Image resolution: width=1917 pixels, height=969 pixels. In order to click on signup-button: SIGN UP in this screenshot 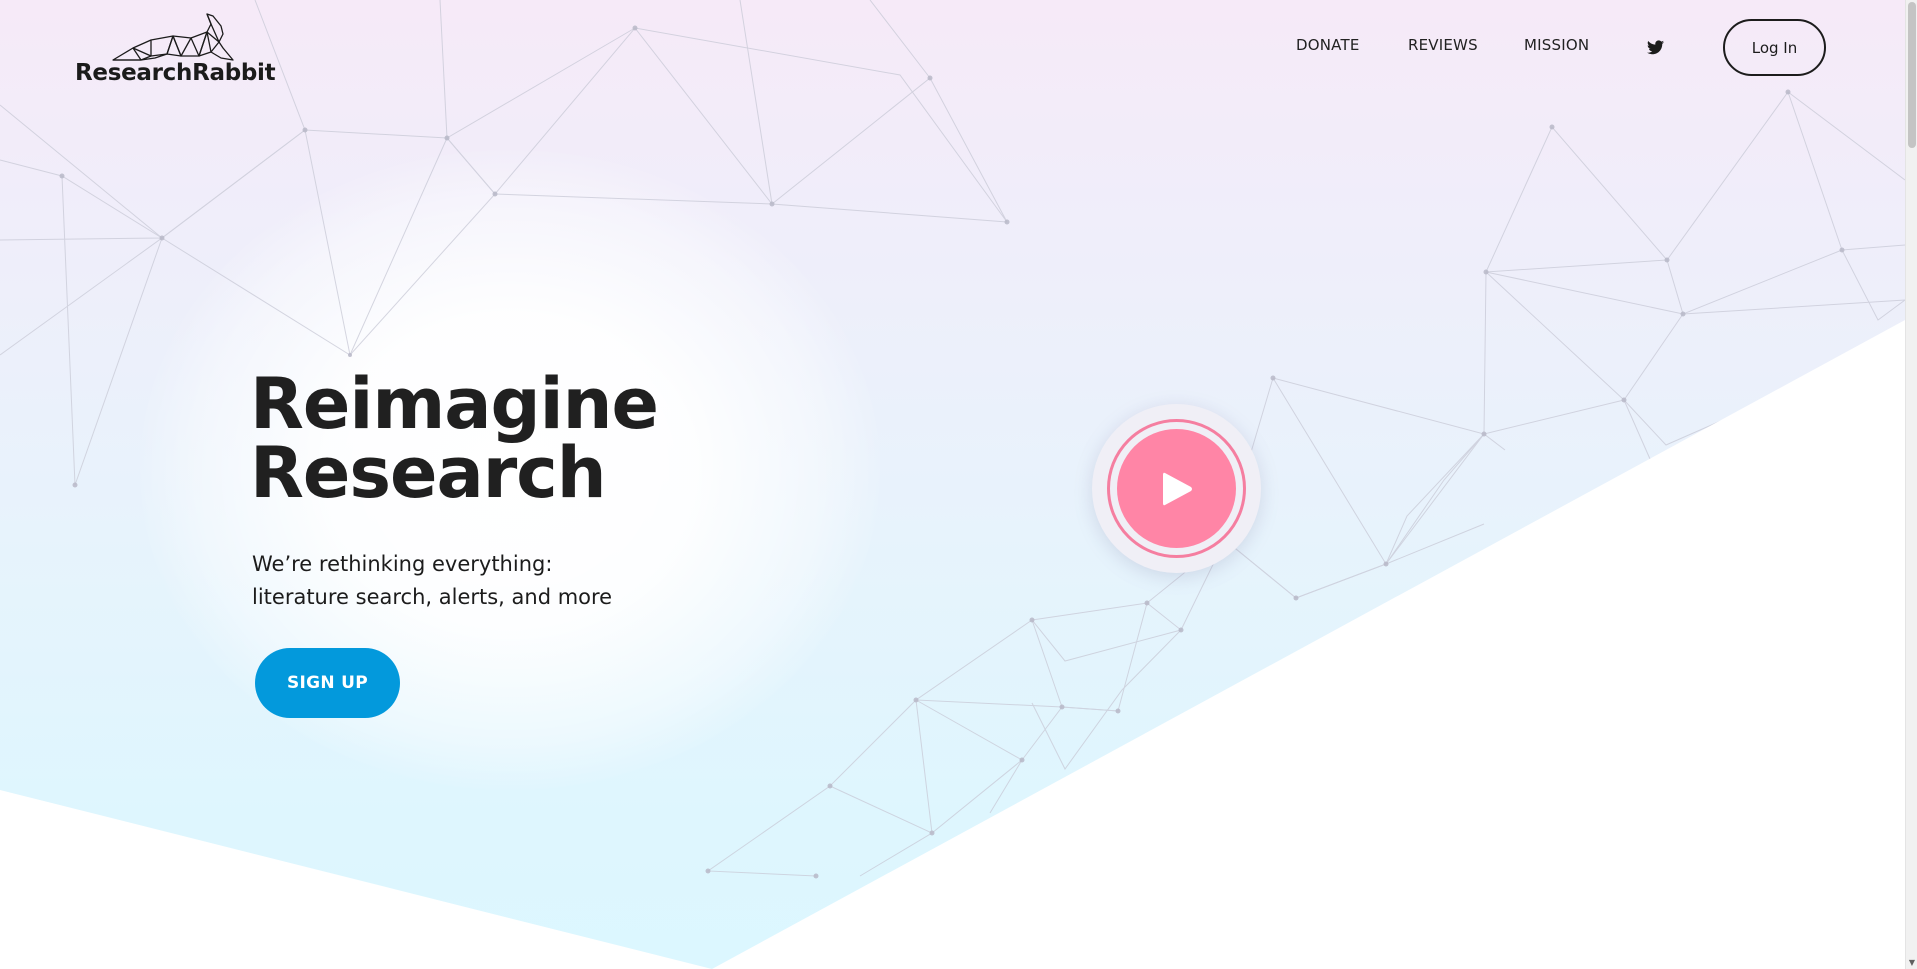, I will do `click(327, 683)`.